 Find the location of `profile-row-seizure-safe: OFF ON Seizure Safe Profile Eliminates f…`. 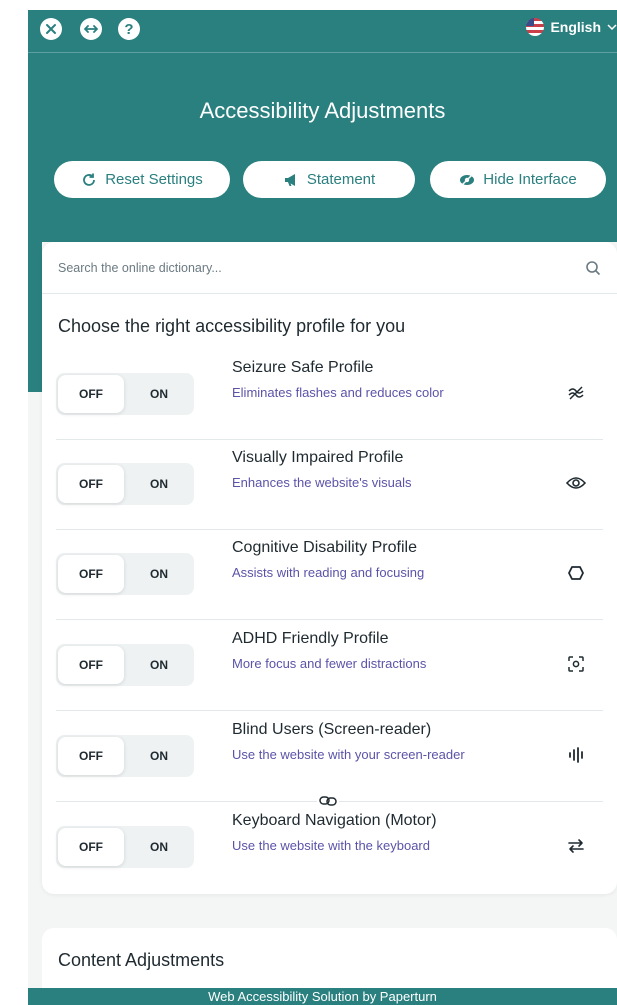

profile-row-seizure-safe: OFF ON Seizure Safe Profile Eliminates f… is located at coordinates (329, 395).